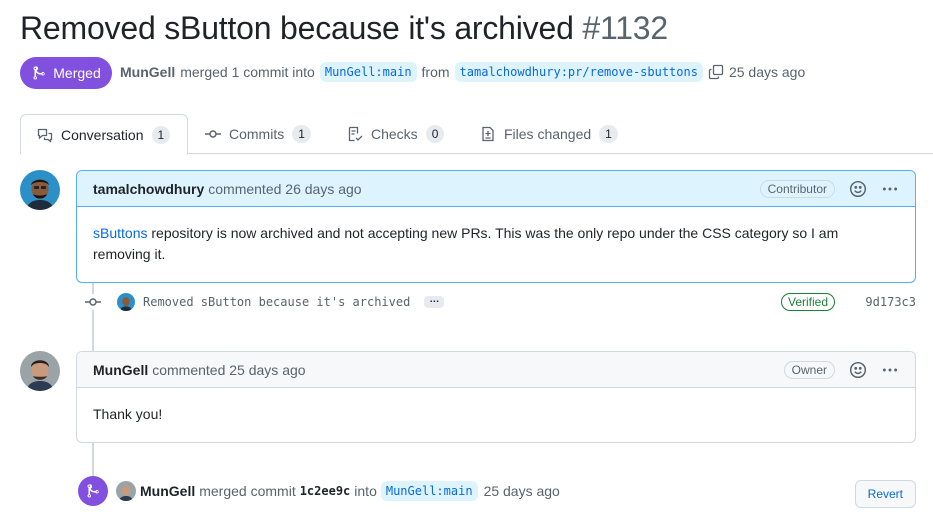 The height and width of the screenshot is (520, 933). What do you see at coordinates (120, 233) in the screenshot?
I see `sbuttons-link: sButtons` at bounding box center [120, 233].